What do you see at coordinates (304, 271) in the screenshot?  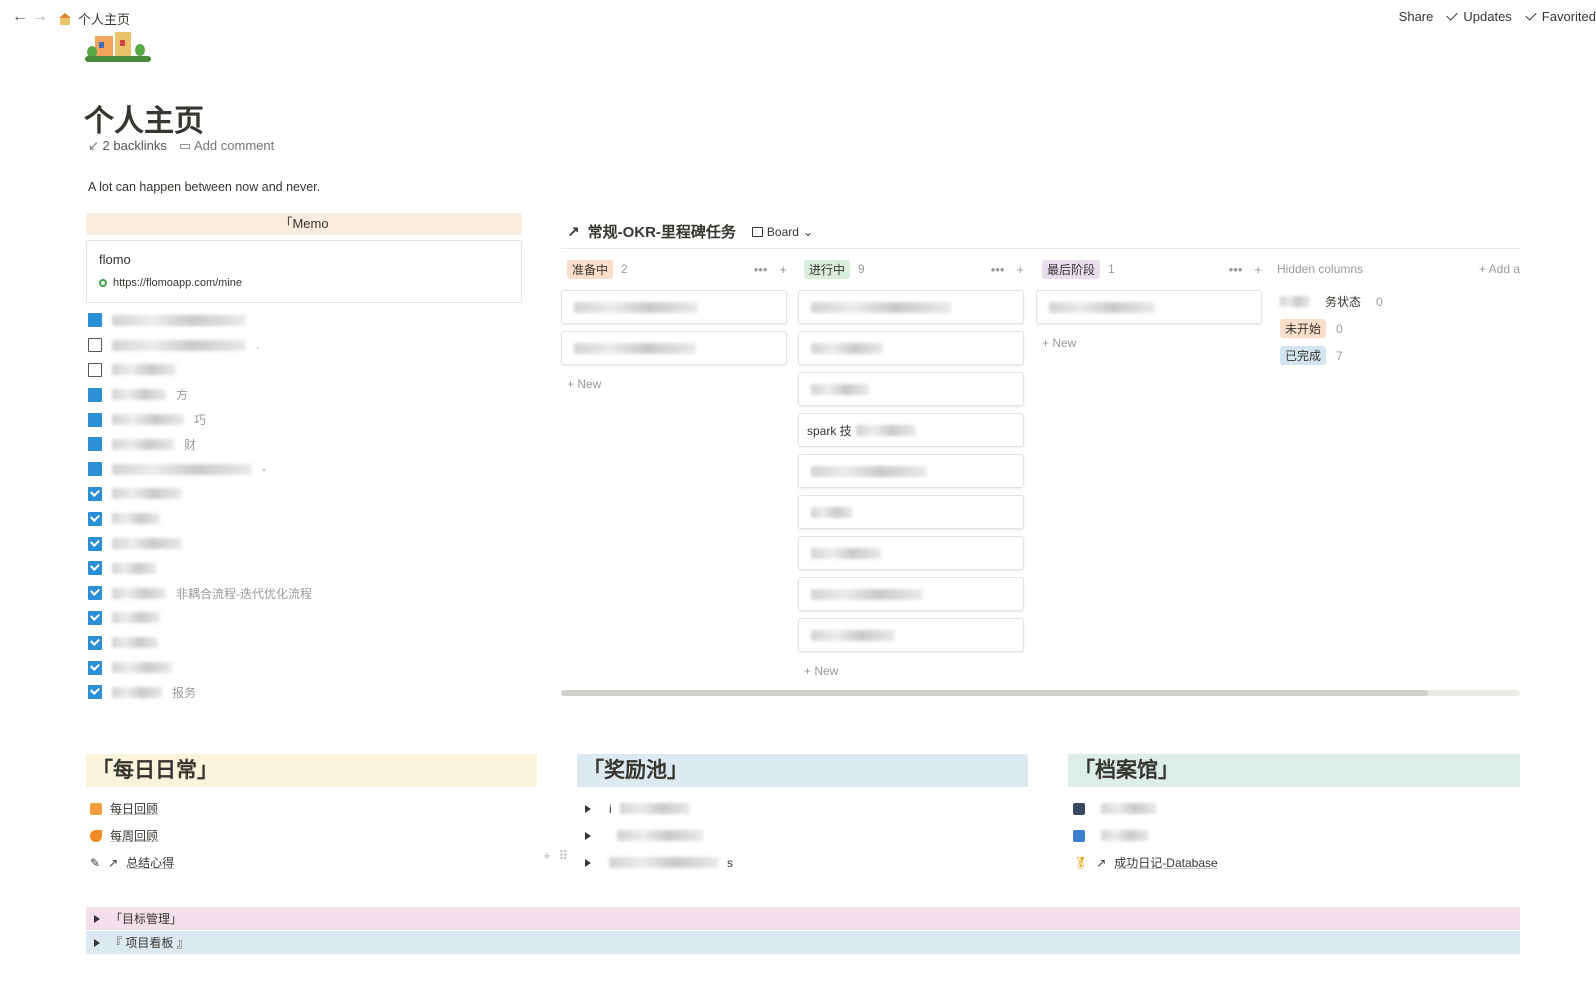 I see `flomo-bookmark: flomo https://flomoapp.com/mine` at bounding box center [304, 271].